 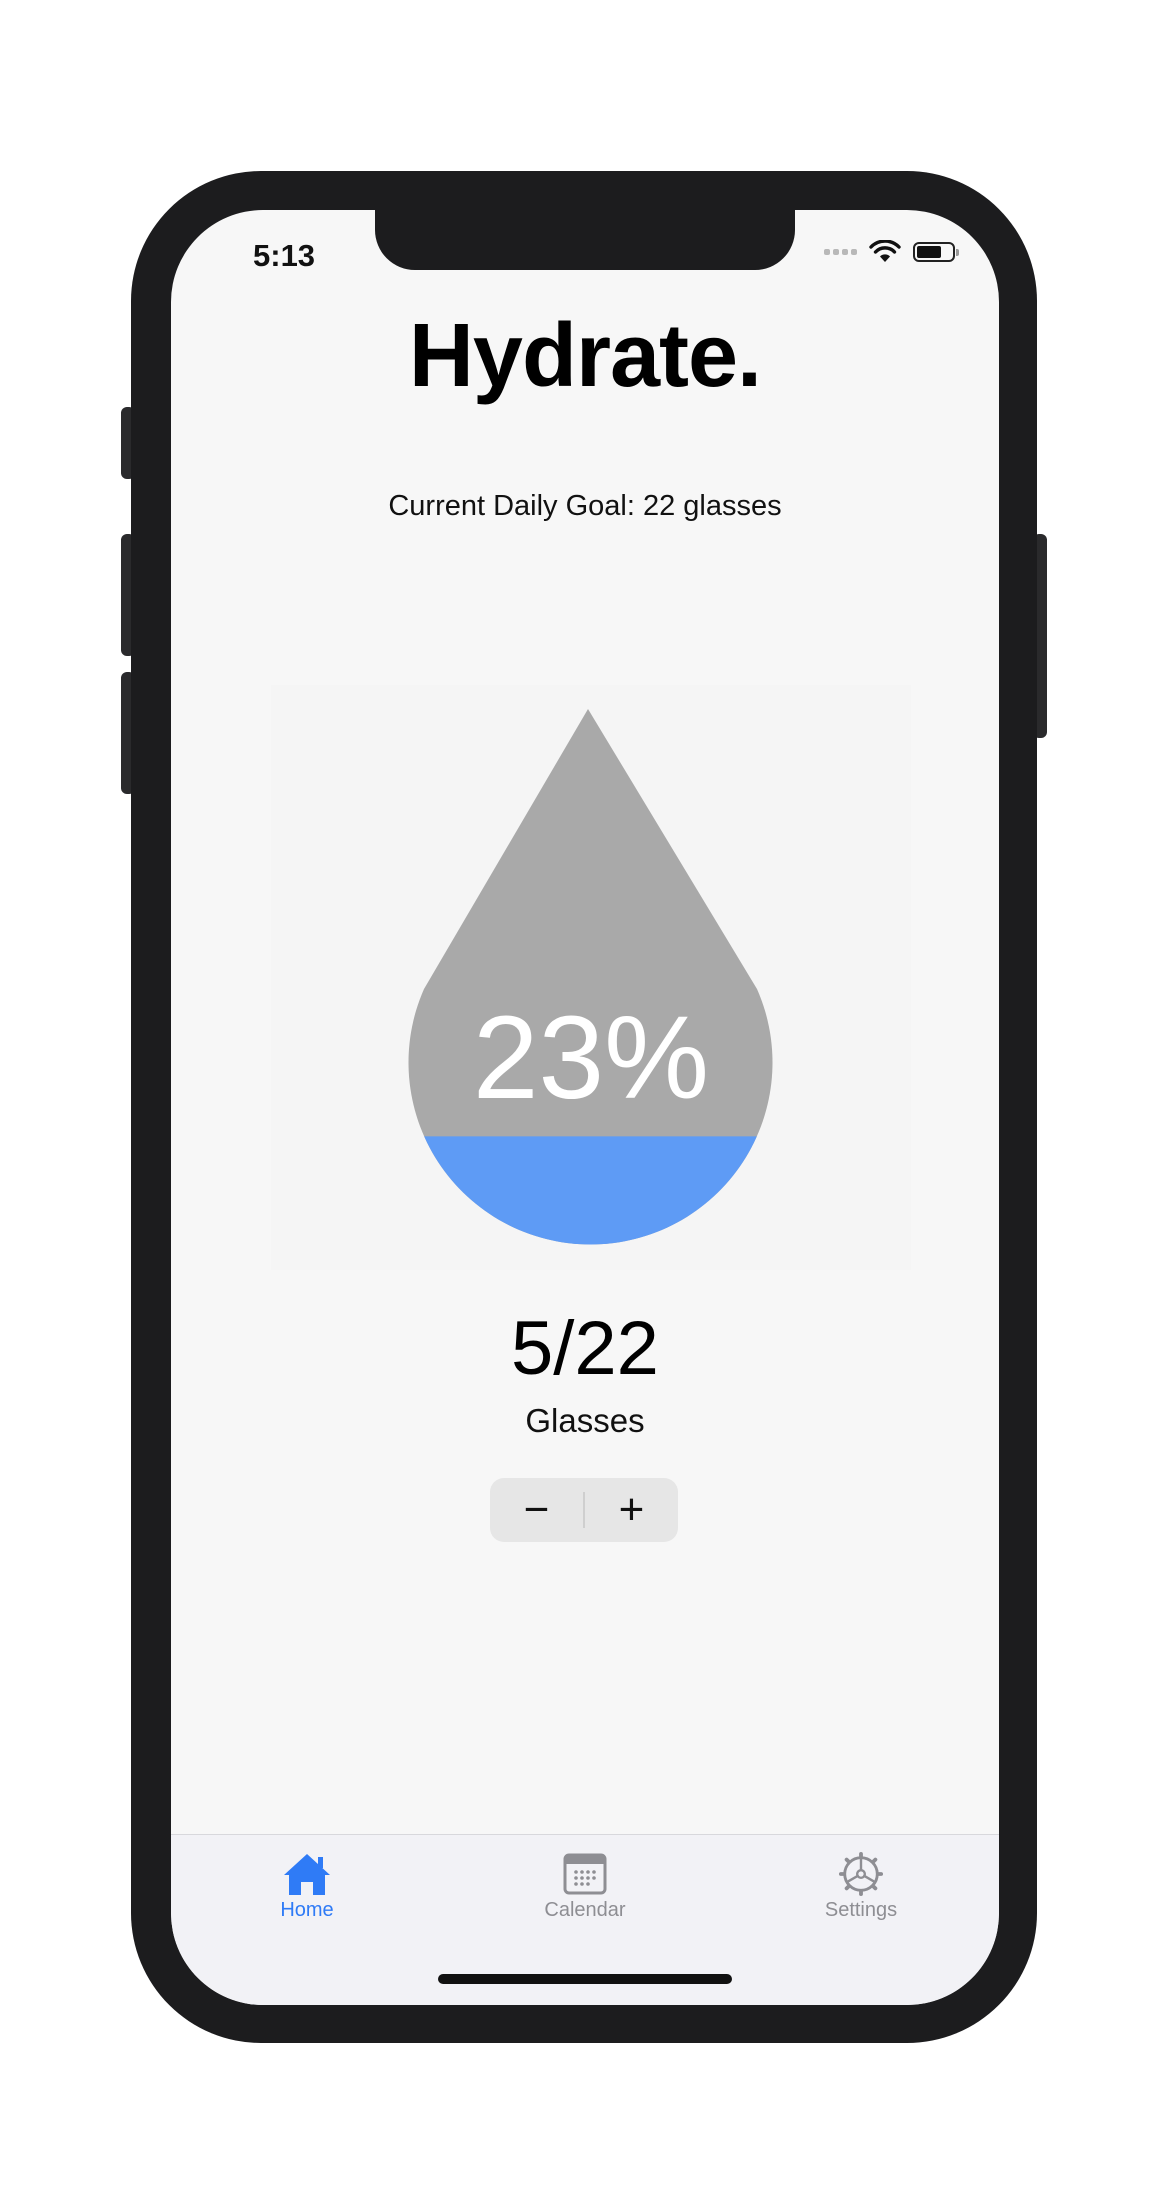 What do you see at coordinates (585, 1348) in the screenshot?
I see `glasses-count: 5/22` at bounding box center [585, 1348].